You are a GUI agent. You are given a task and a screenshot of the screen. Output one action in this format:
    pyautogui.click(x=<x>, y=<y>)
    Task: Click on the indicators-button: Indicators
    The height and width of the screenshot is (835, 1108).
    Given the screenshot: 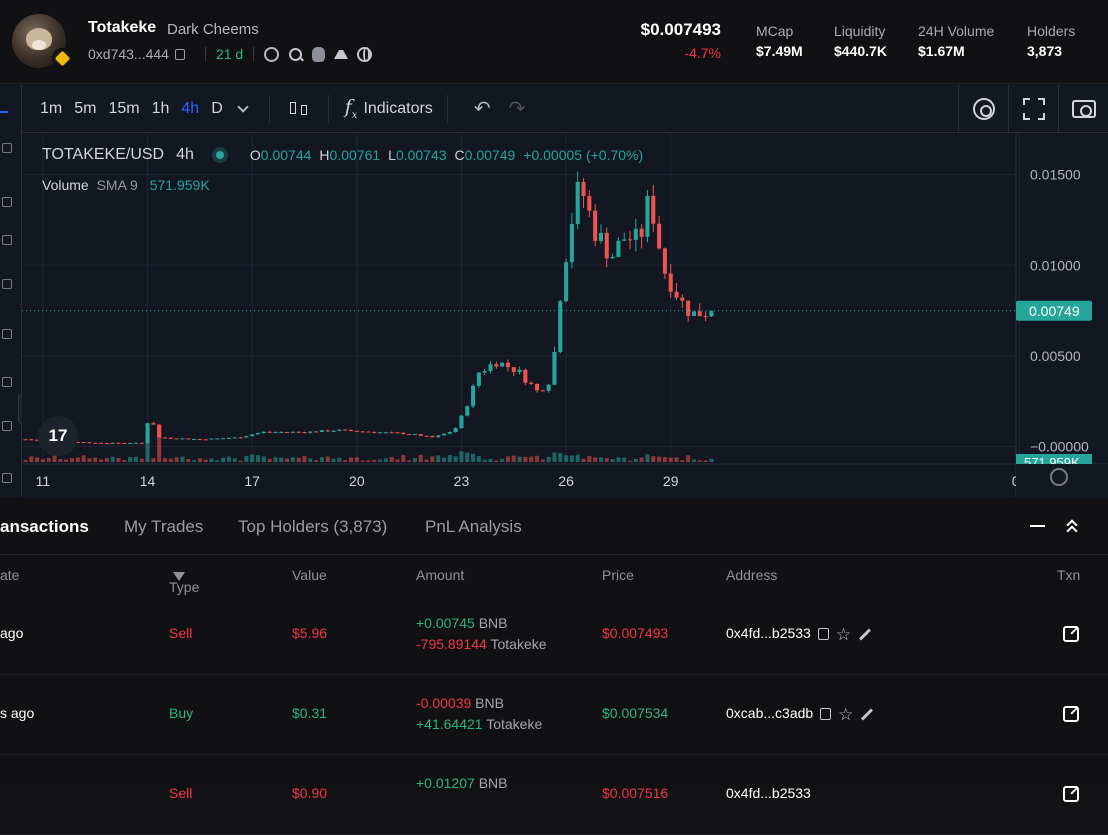 What is the action you would take?
    pyautogui.click(x=397, y=109)
    